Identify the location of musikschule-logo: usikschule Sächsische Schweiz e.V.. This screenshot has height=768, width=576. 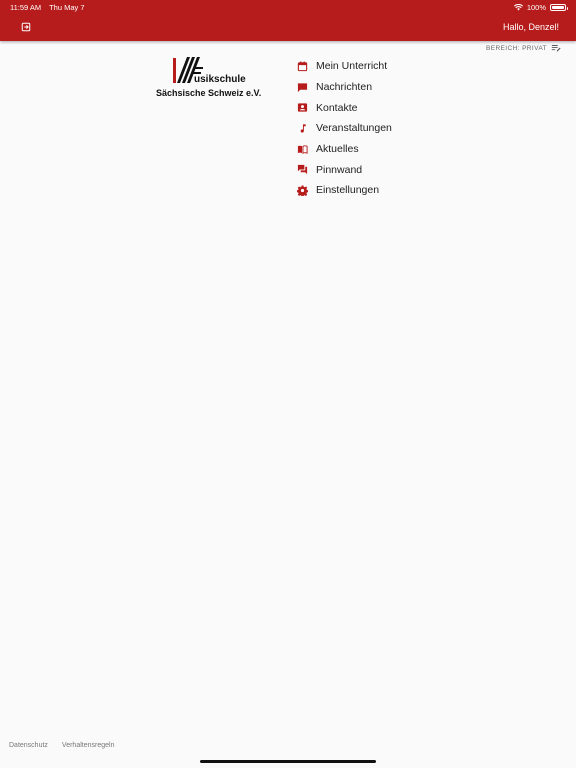
(212, 78).